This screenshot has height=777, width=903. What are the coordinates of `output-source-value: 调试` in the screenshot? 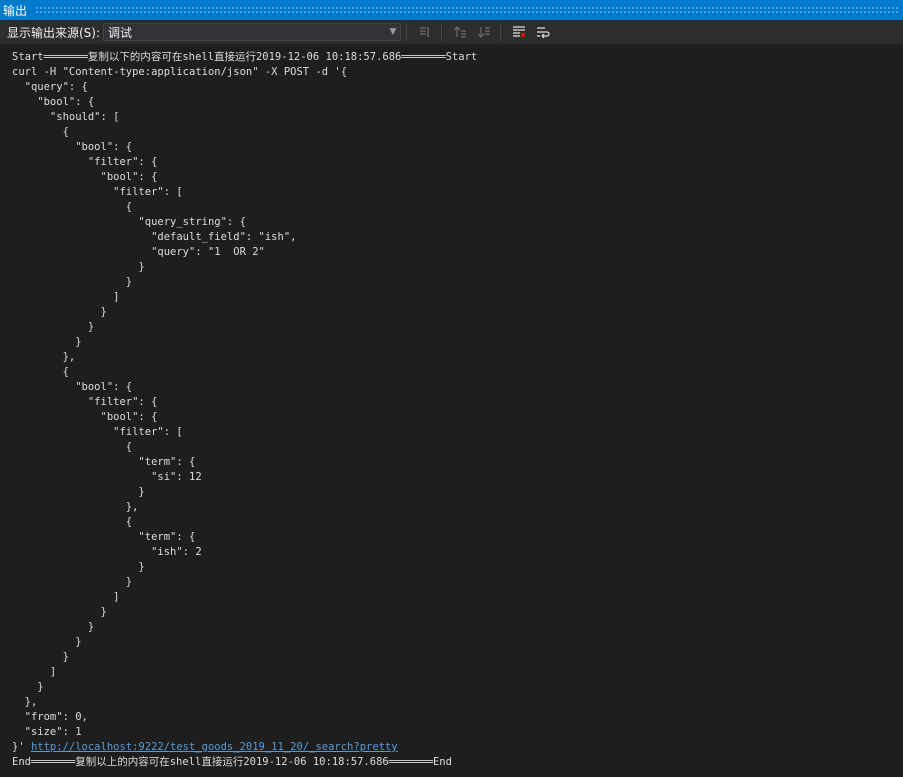 It's located at (120, 32).